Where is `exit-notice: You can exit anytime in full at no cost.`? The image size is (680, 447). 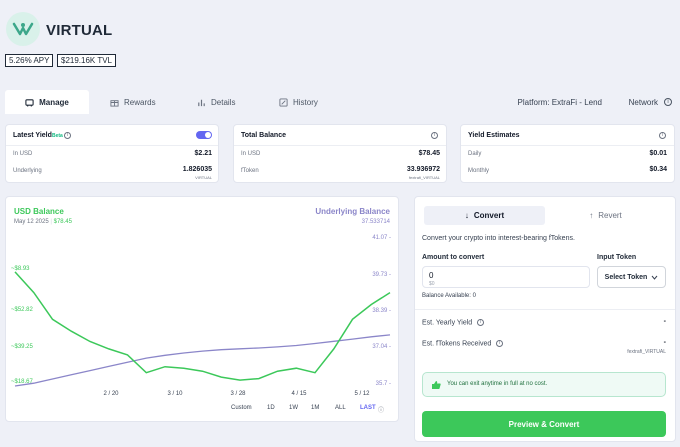
exit-notice: You can exit anytime in full at no cost. is located at coordinates (544, 384).